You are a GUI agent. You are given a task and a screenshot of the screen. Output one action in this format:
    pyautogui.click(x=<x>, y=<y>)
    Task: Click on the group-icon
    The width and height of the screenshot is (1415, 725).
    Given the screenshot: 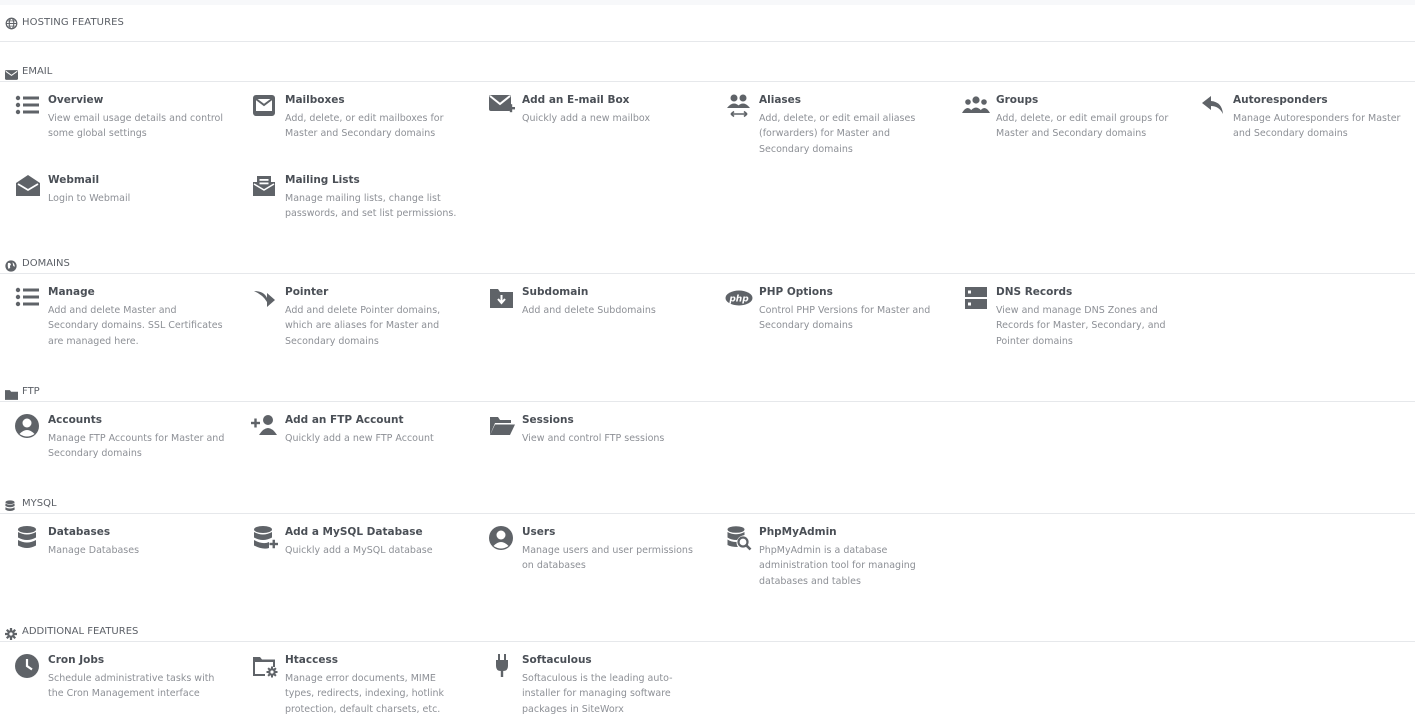 What is the action you would take?
    pyautogui.click(x=976, y=106)
    